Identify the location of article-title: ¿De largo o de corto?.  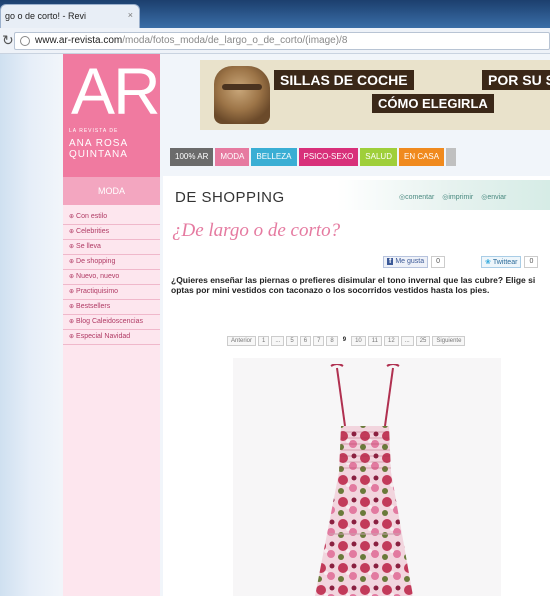
(256, 230).